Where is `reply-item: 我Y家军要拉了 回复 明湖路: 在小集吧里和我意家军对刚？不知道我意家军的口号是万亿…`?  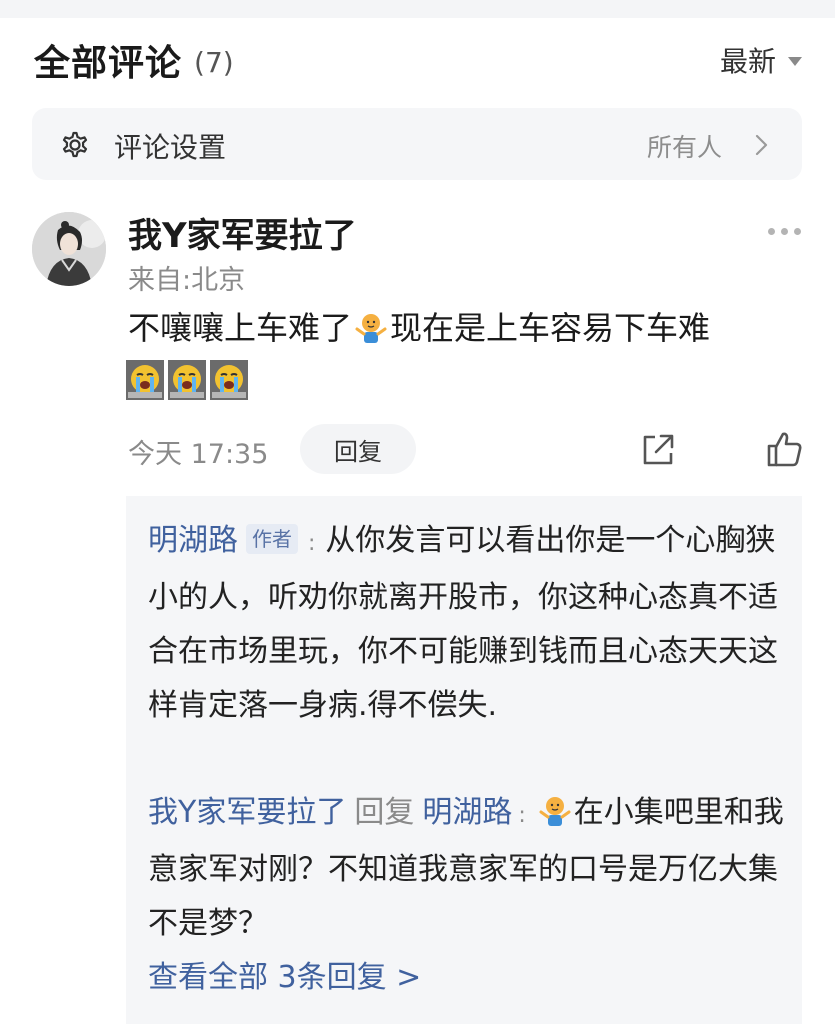
reply-item: 我Y家军要拉了 回复 明湖路: 在小集吧里和我意家军对刚？不知道我意家军的口号是万亿… is located at coordinates (466, 868).